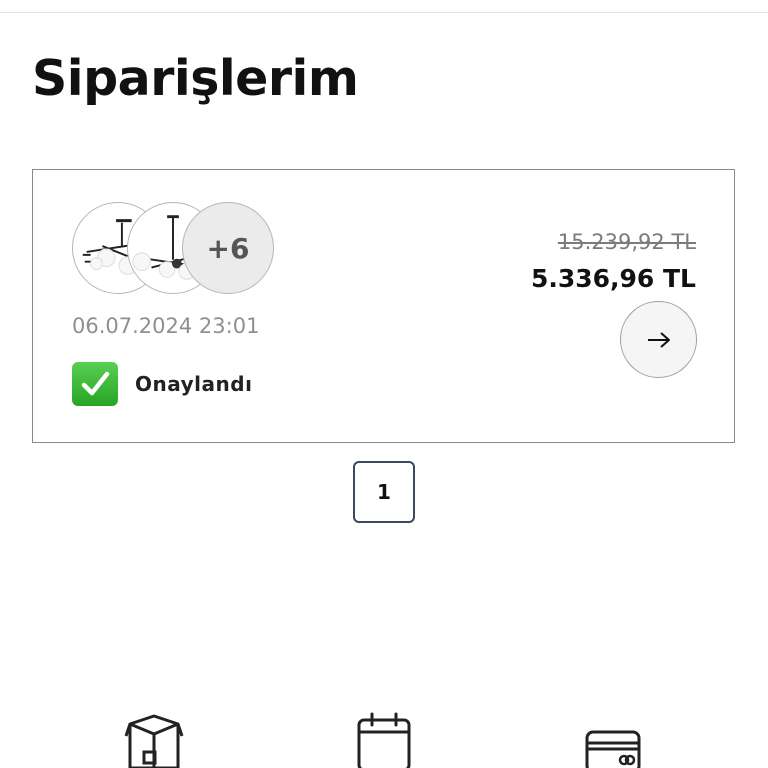  What do you see at coordinates (626, 242) in the screenshot?
I see `old-price: 15.239,92 TL` at bounding box center [626, 242].